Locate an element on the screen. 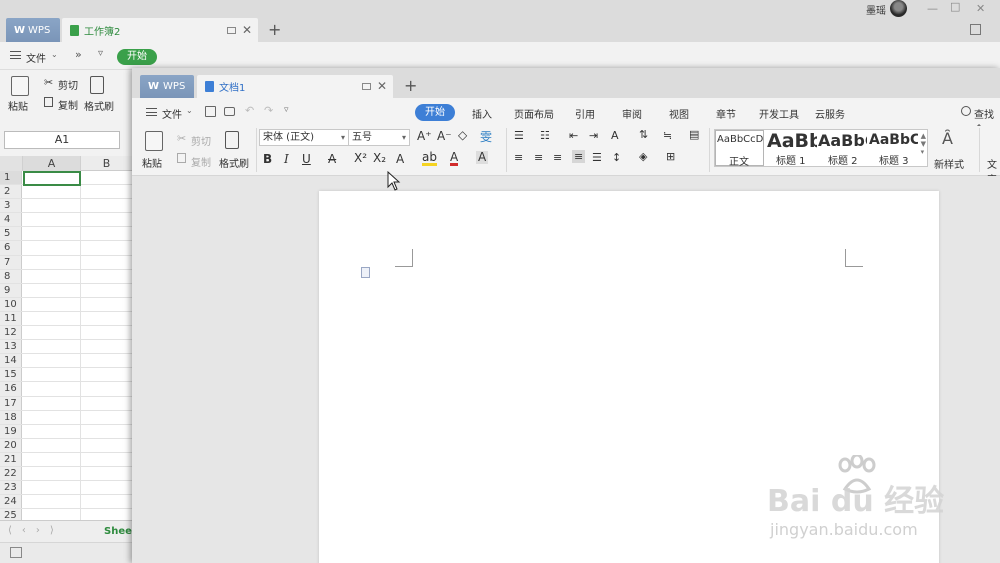  save-icon is located at coordinates (210, 111).